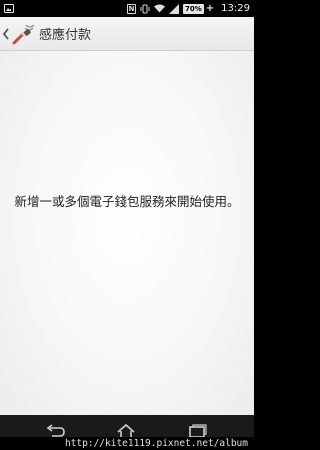 The width and height of the screenshot is (320, 450). What do you see at coordinates (65, 35) in the screenshot?
I see `app-title: 感應付款` at bounding box center [65, 35].